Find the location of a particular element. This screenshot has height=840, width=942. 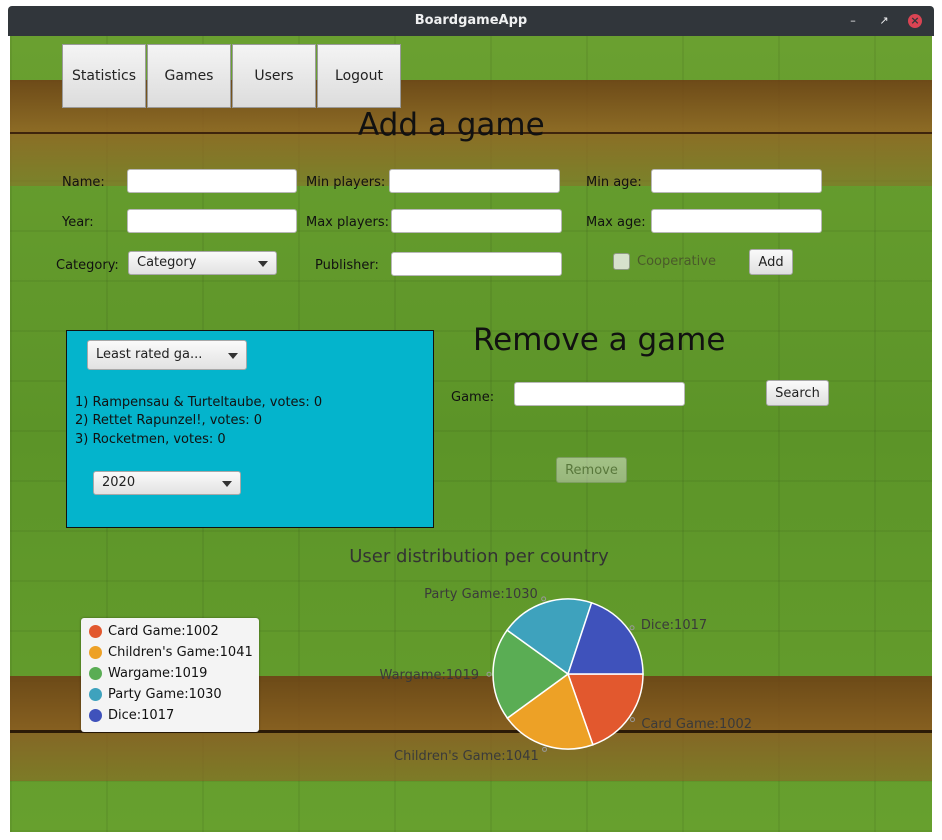

legend-item: Card Game:1002 is located at coordinates (154, 631).